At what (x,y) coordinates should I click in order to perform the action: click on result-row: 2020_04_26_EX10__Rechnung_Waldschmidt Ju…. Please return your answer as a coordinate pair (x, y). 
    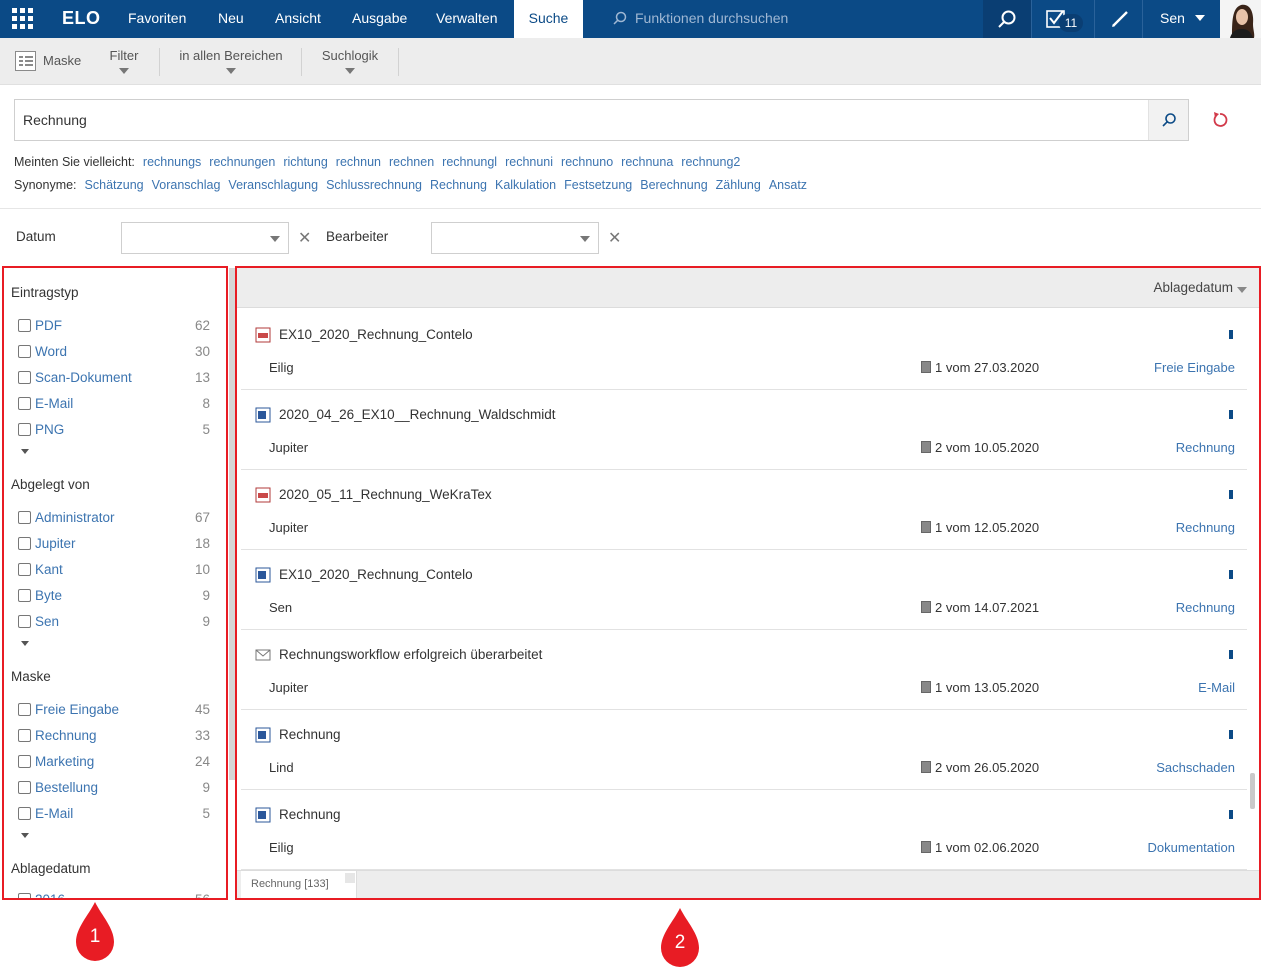
    Looking at the image, I should click on (744, 430).